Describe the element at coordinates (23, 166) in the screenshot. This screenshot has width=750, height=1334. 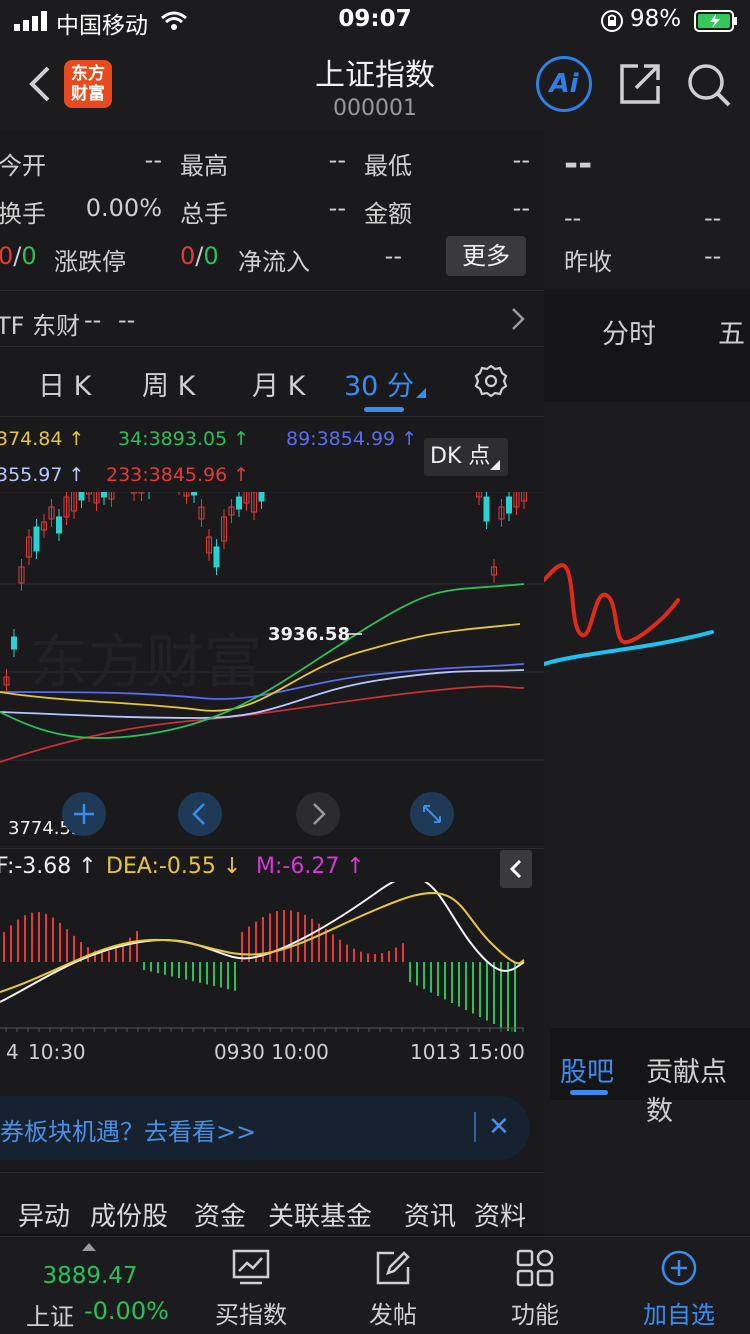
I see `open-label: 今开` at that location.